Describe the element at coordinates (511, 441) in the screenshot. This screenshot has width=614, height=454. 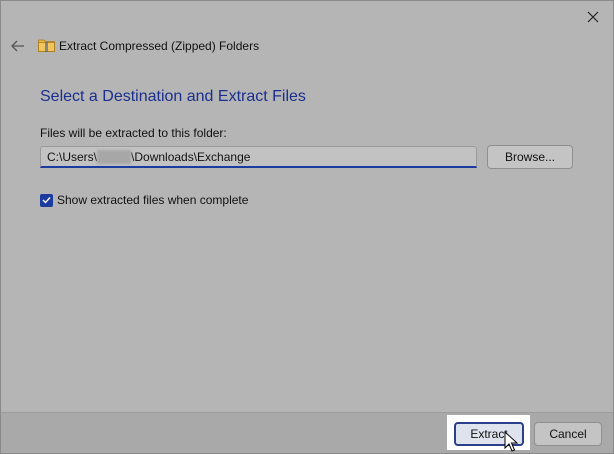
I see `mouse-cursor-icon` at that location.